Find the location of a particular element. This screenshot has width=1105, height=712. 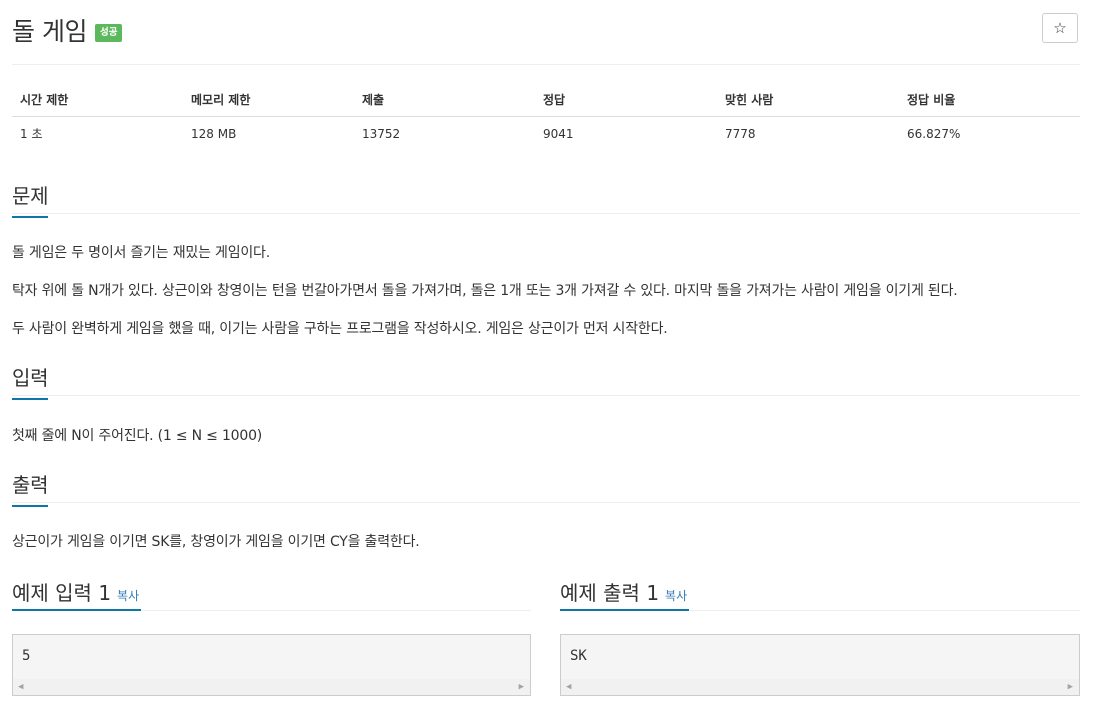

ratio-value: 66.827% is located at coordinates (934, 133).